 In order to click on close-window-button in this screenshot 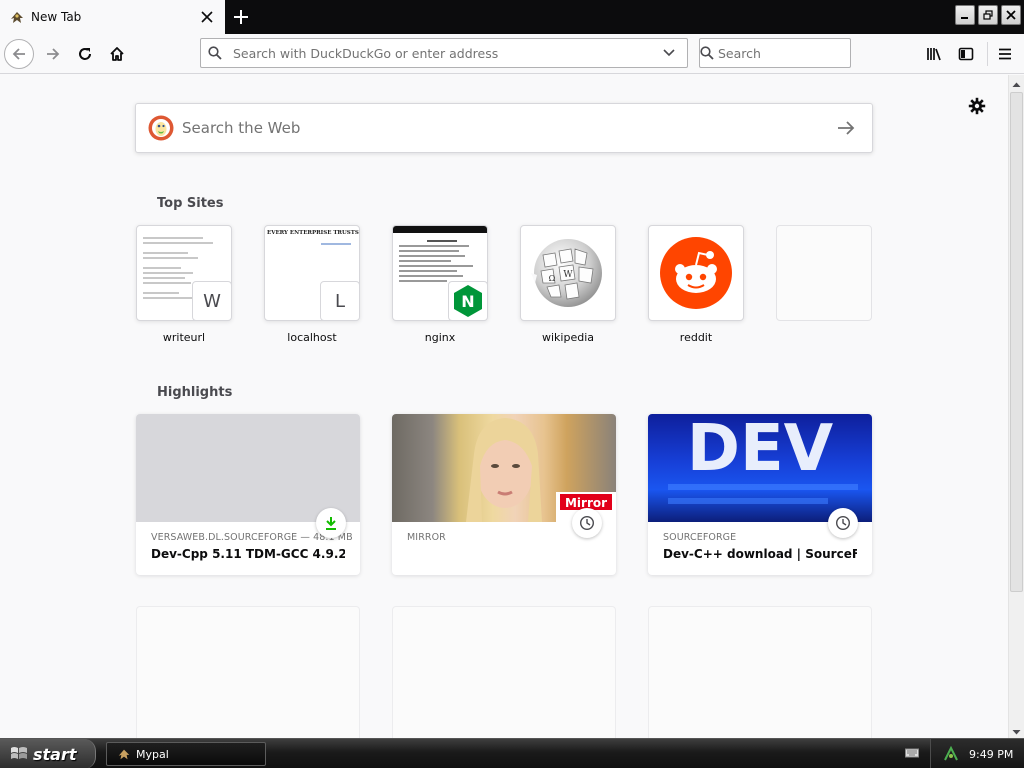, I will do `click(1011, 15)`.